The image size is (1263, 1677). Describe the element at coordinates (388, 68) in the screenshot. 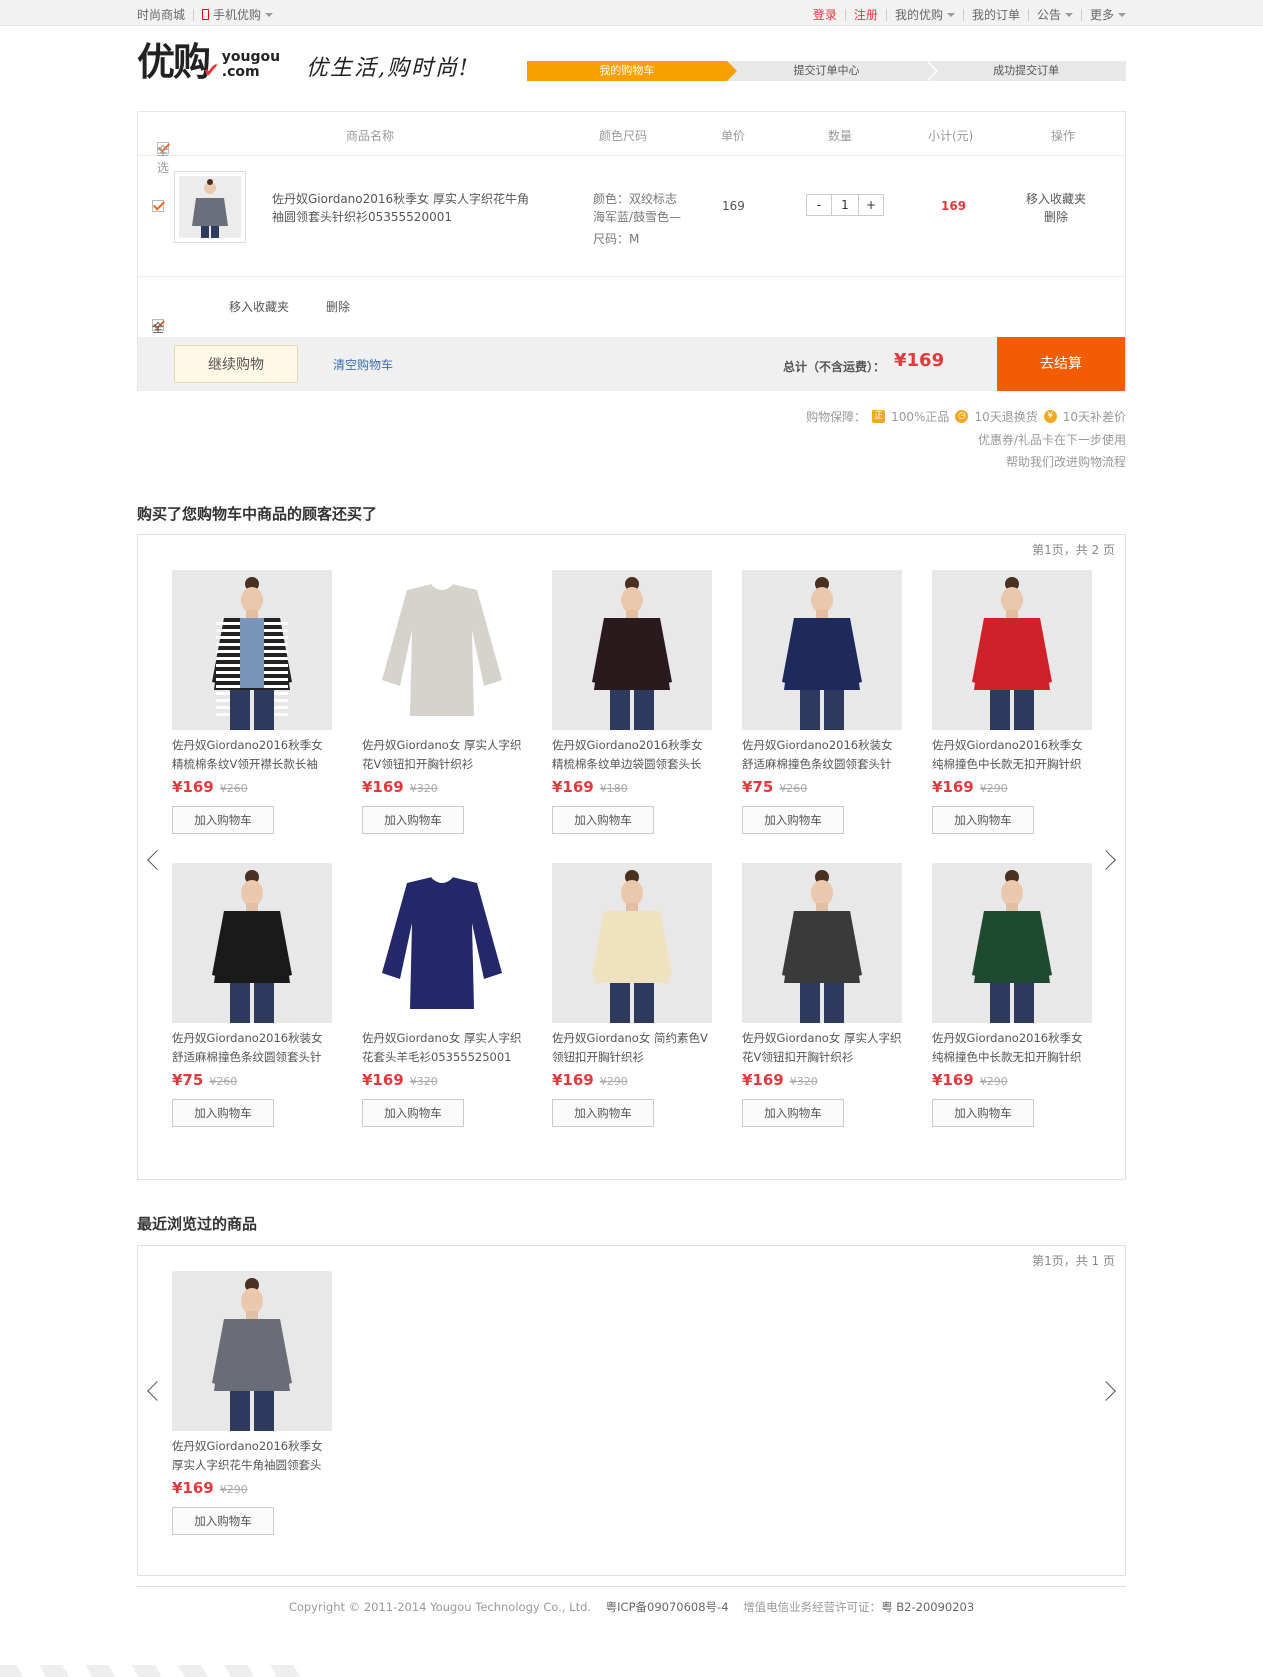

I see `slogan: 优生活,购时尚!` at that location.